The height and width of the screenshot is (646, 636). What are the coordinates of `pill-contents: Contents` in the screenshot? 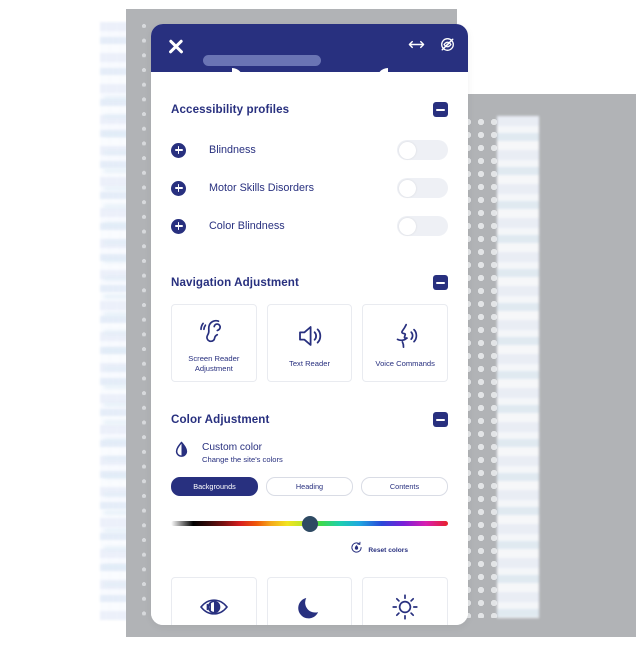 It's located at (404, 486).